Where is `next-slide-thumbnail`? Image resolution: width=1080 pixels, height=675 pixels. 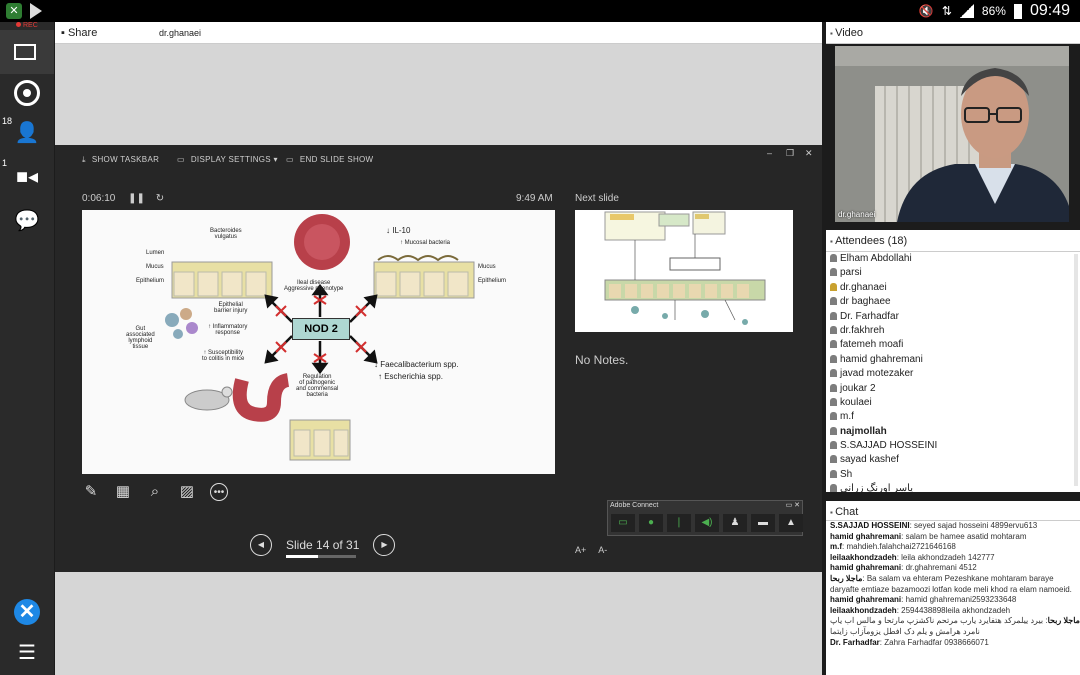 next-slide-thumbnail is located at coordinates (684, 271).